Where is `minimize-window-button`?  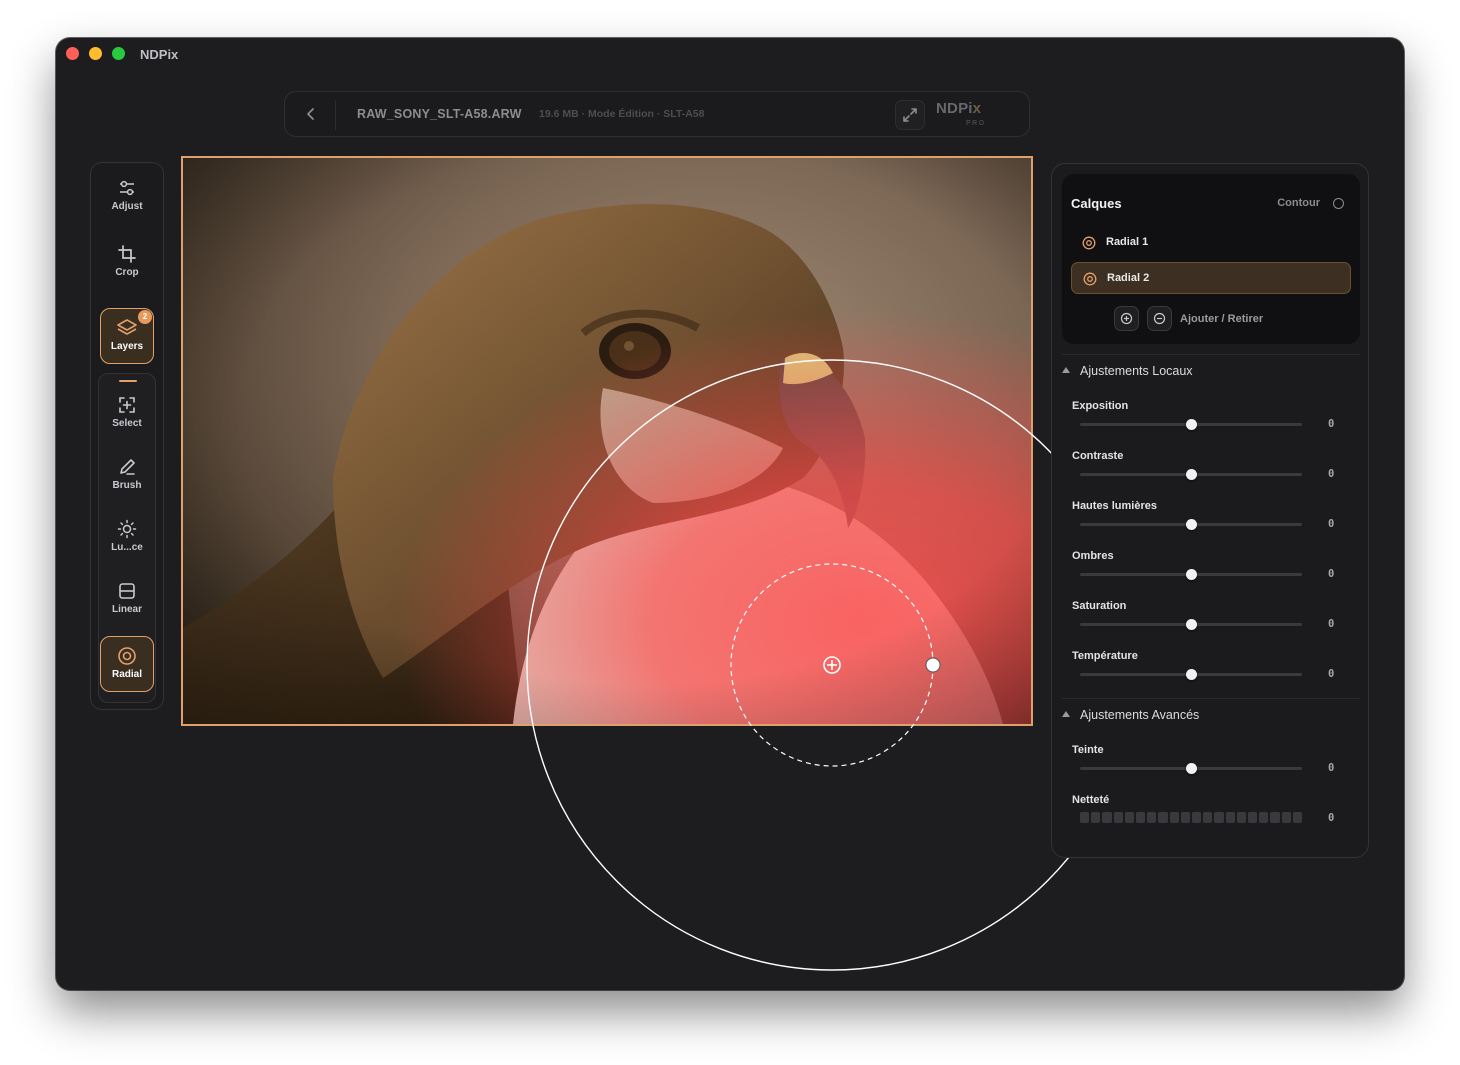 minimize-window-button is located at coordinates (95, 53).